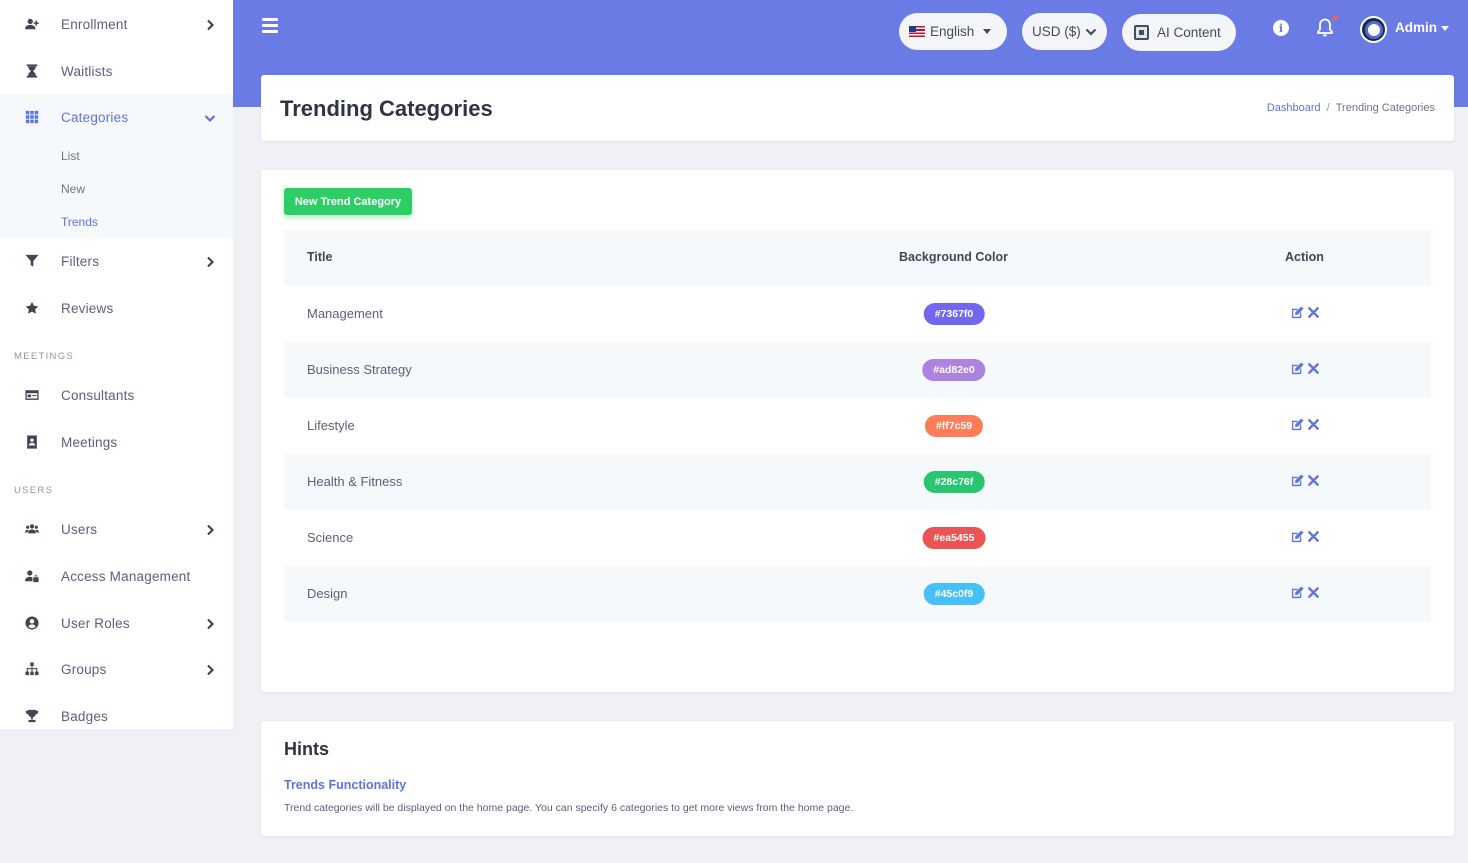 Image resolution: width=1468 pixels, height=863 pixels. Describe the element at coordinates (1091, 32) in the screenshot. I see `chevron-down-icon` at that location.